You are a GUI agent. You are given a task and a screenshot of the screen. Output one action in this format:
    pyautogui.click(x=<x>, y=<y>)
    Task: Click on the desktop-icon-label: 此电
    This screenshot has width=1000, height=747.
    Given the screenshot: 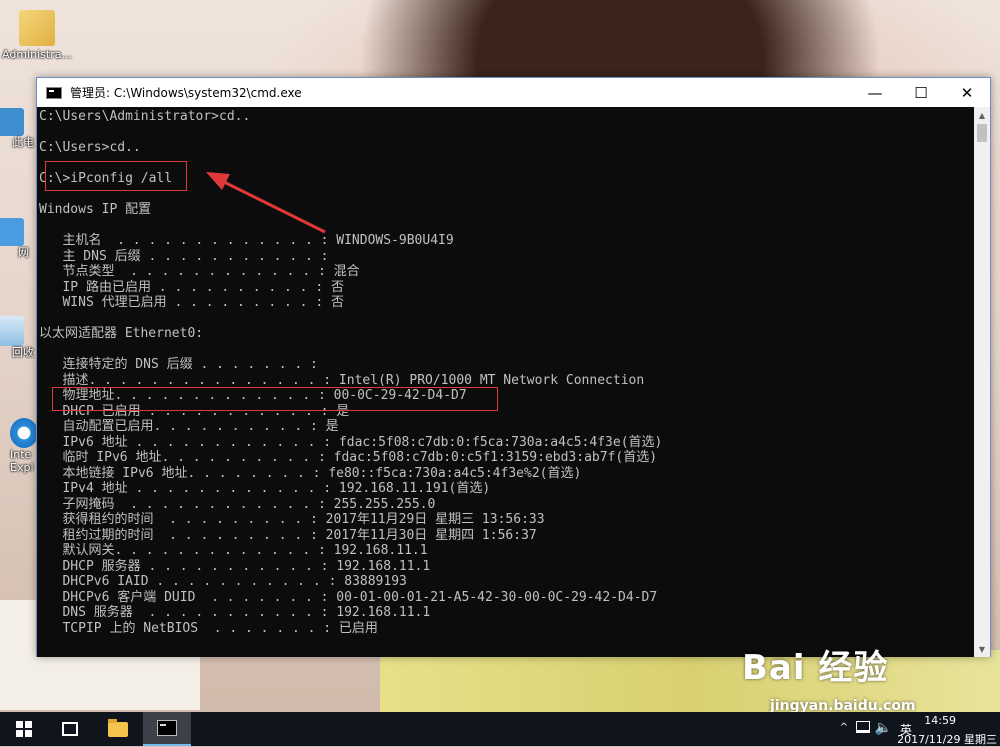 What is the action you would take?
    pyautogui.click(x=23, y=142)
    